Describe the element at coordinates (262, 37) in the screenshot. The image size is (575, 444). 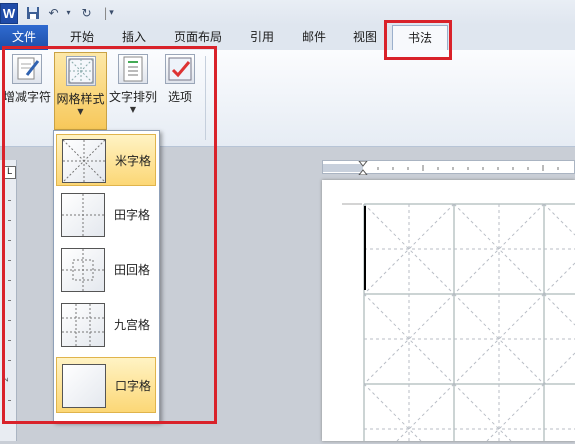
I see `tab-references: 引用` at that location.